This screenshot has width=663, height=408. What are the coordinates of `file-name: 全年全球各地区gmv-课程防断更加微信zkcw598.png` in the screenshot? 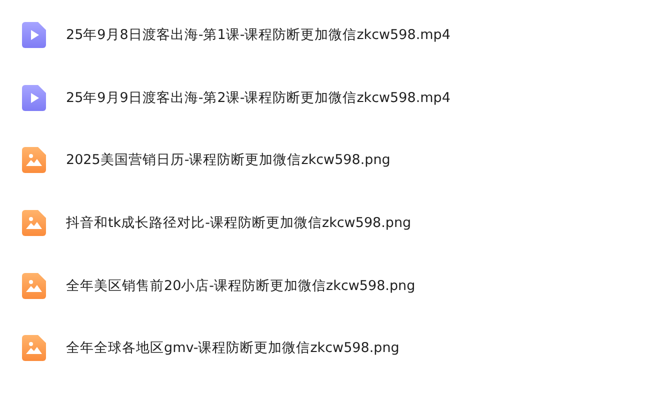 It's located at (233, 348).